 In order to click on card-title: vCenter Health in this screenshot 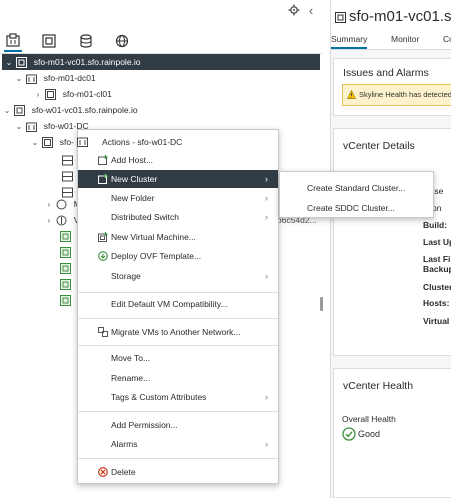, I will do `click(378, 386)`.